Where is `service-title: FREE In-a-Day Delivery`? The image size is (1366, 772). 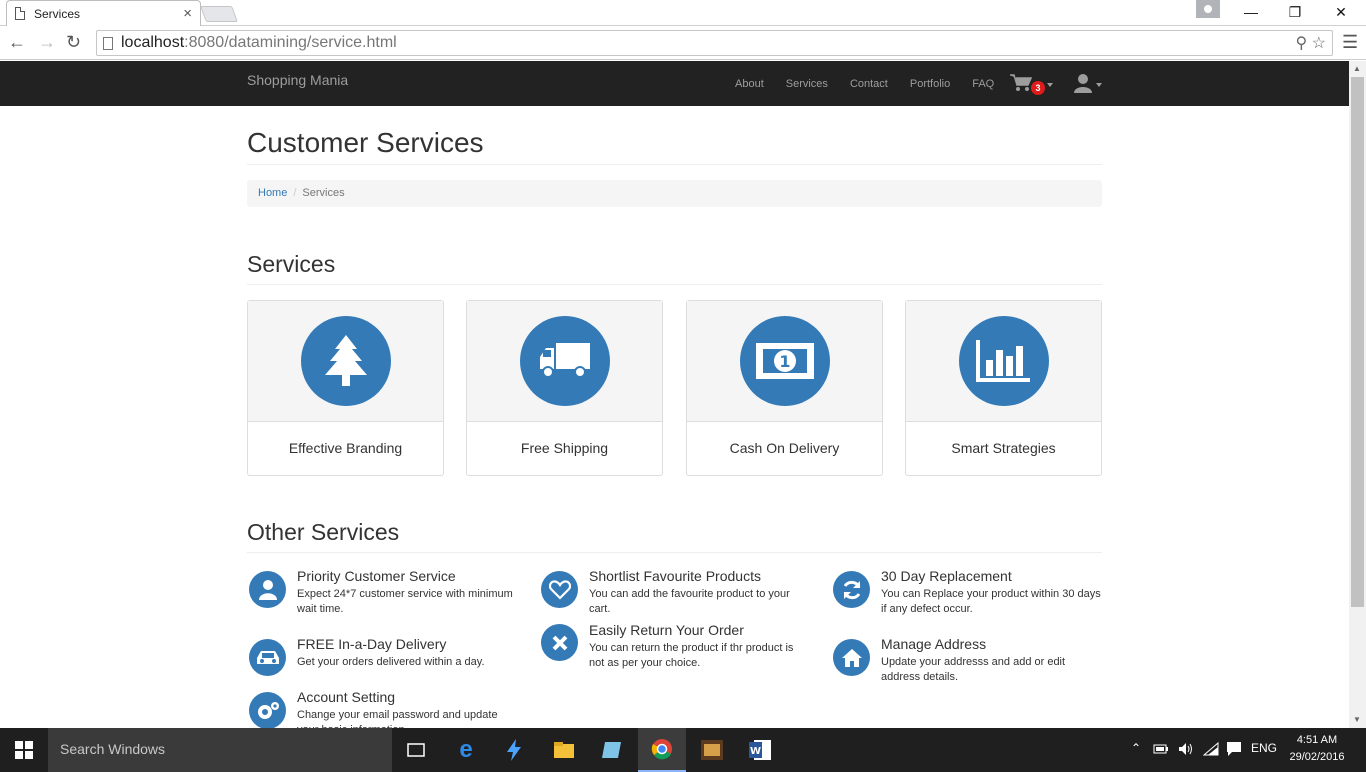
service-title: FREE In-a-Day Delivery is located at coordinates (372, 644).